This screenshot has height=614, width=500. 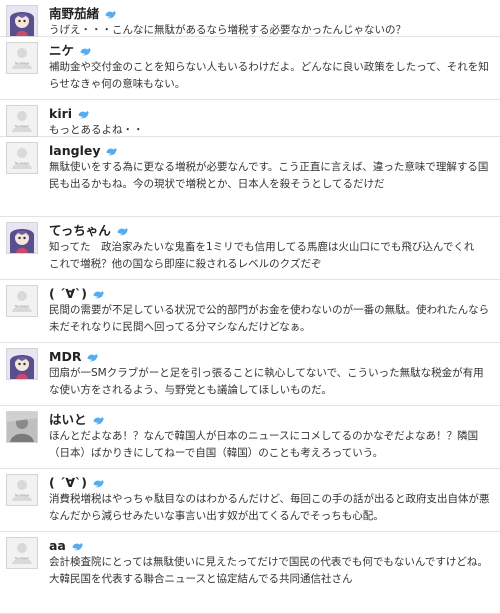 I want to click on username: 南野茄緒, so click(x=74, y=13).